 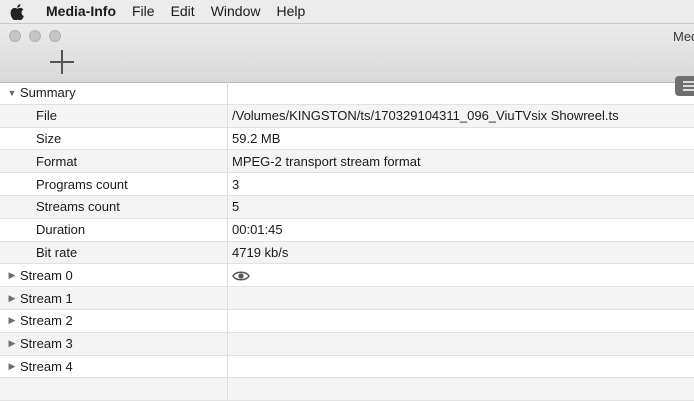 I want to click on stream-label: Stream 2, so click(x=46, y=321).